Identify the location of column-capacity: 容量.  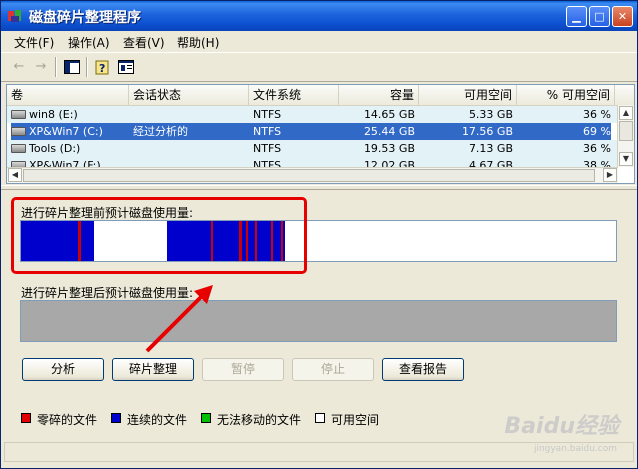
(379, 95).